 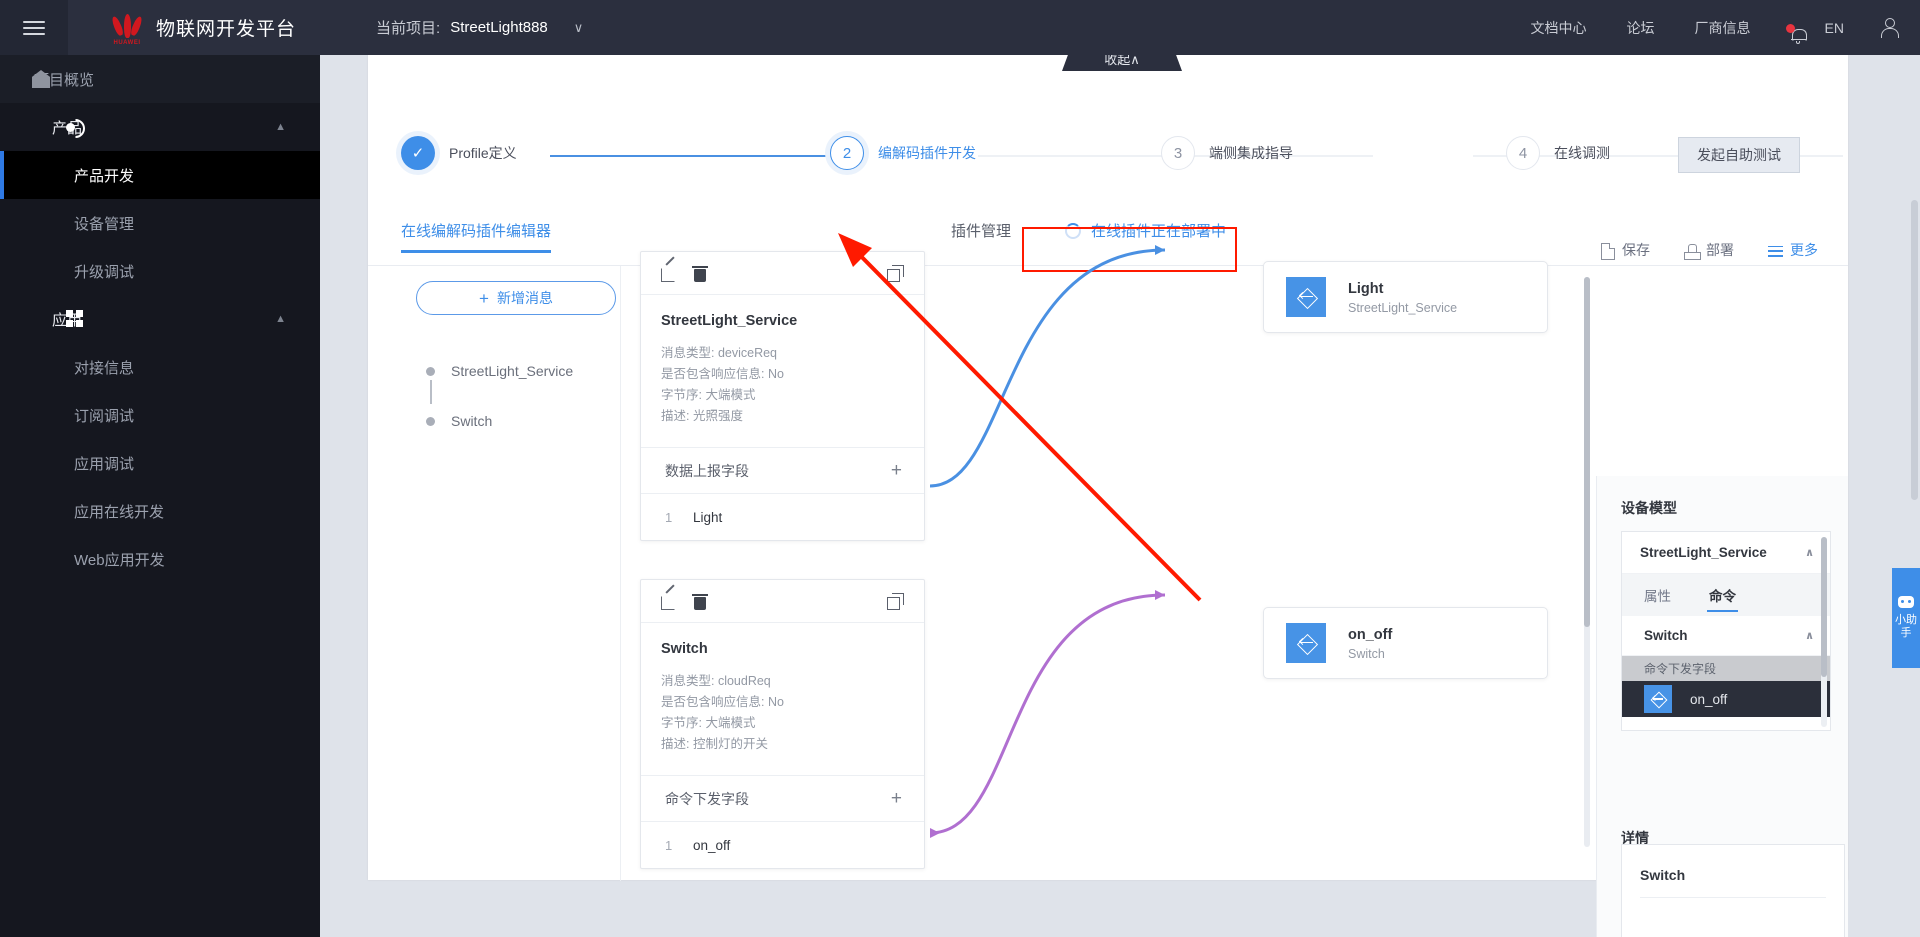 I want to click on step-4-online-debugging: 4 在线调测, so click(x=1558, y=153).